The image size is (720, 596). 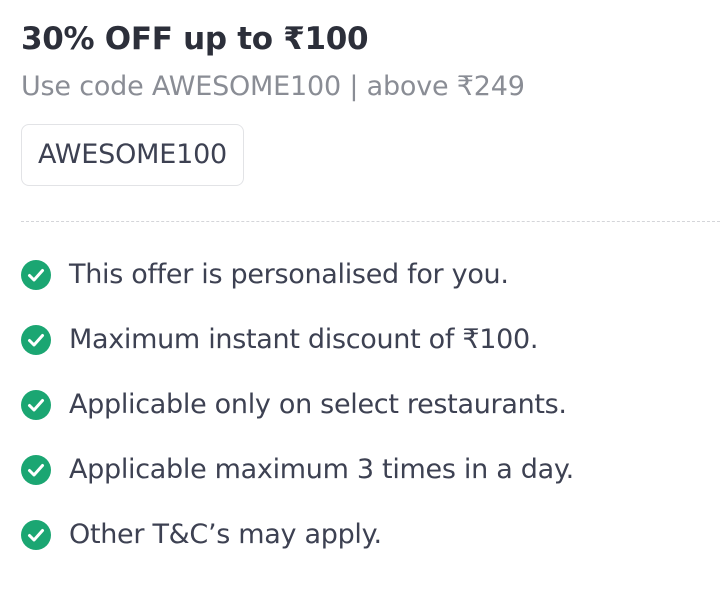 What do you see at coordinates (225, 534) in the screenshot?
I see `term-text: Other T&C’s may apply.` at bounding box center [225, 534].